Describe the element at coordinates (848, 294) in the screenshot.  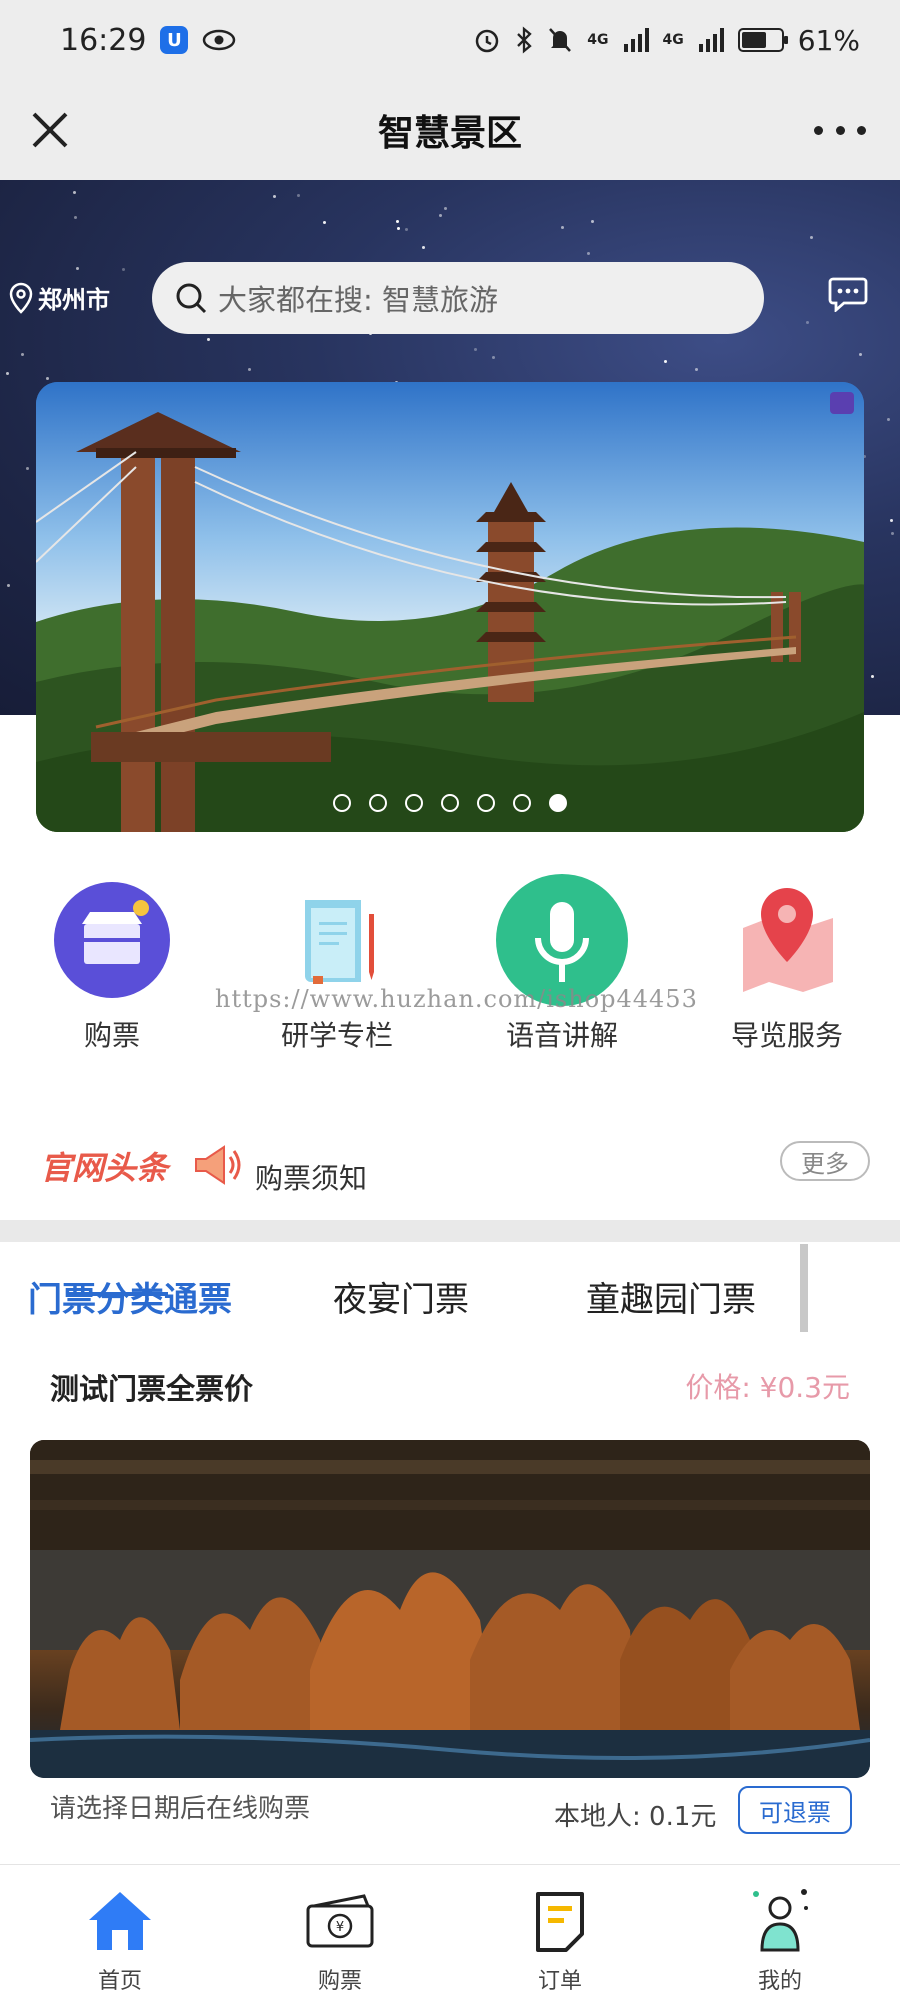
I see `message-icon` at that location.